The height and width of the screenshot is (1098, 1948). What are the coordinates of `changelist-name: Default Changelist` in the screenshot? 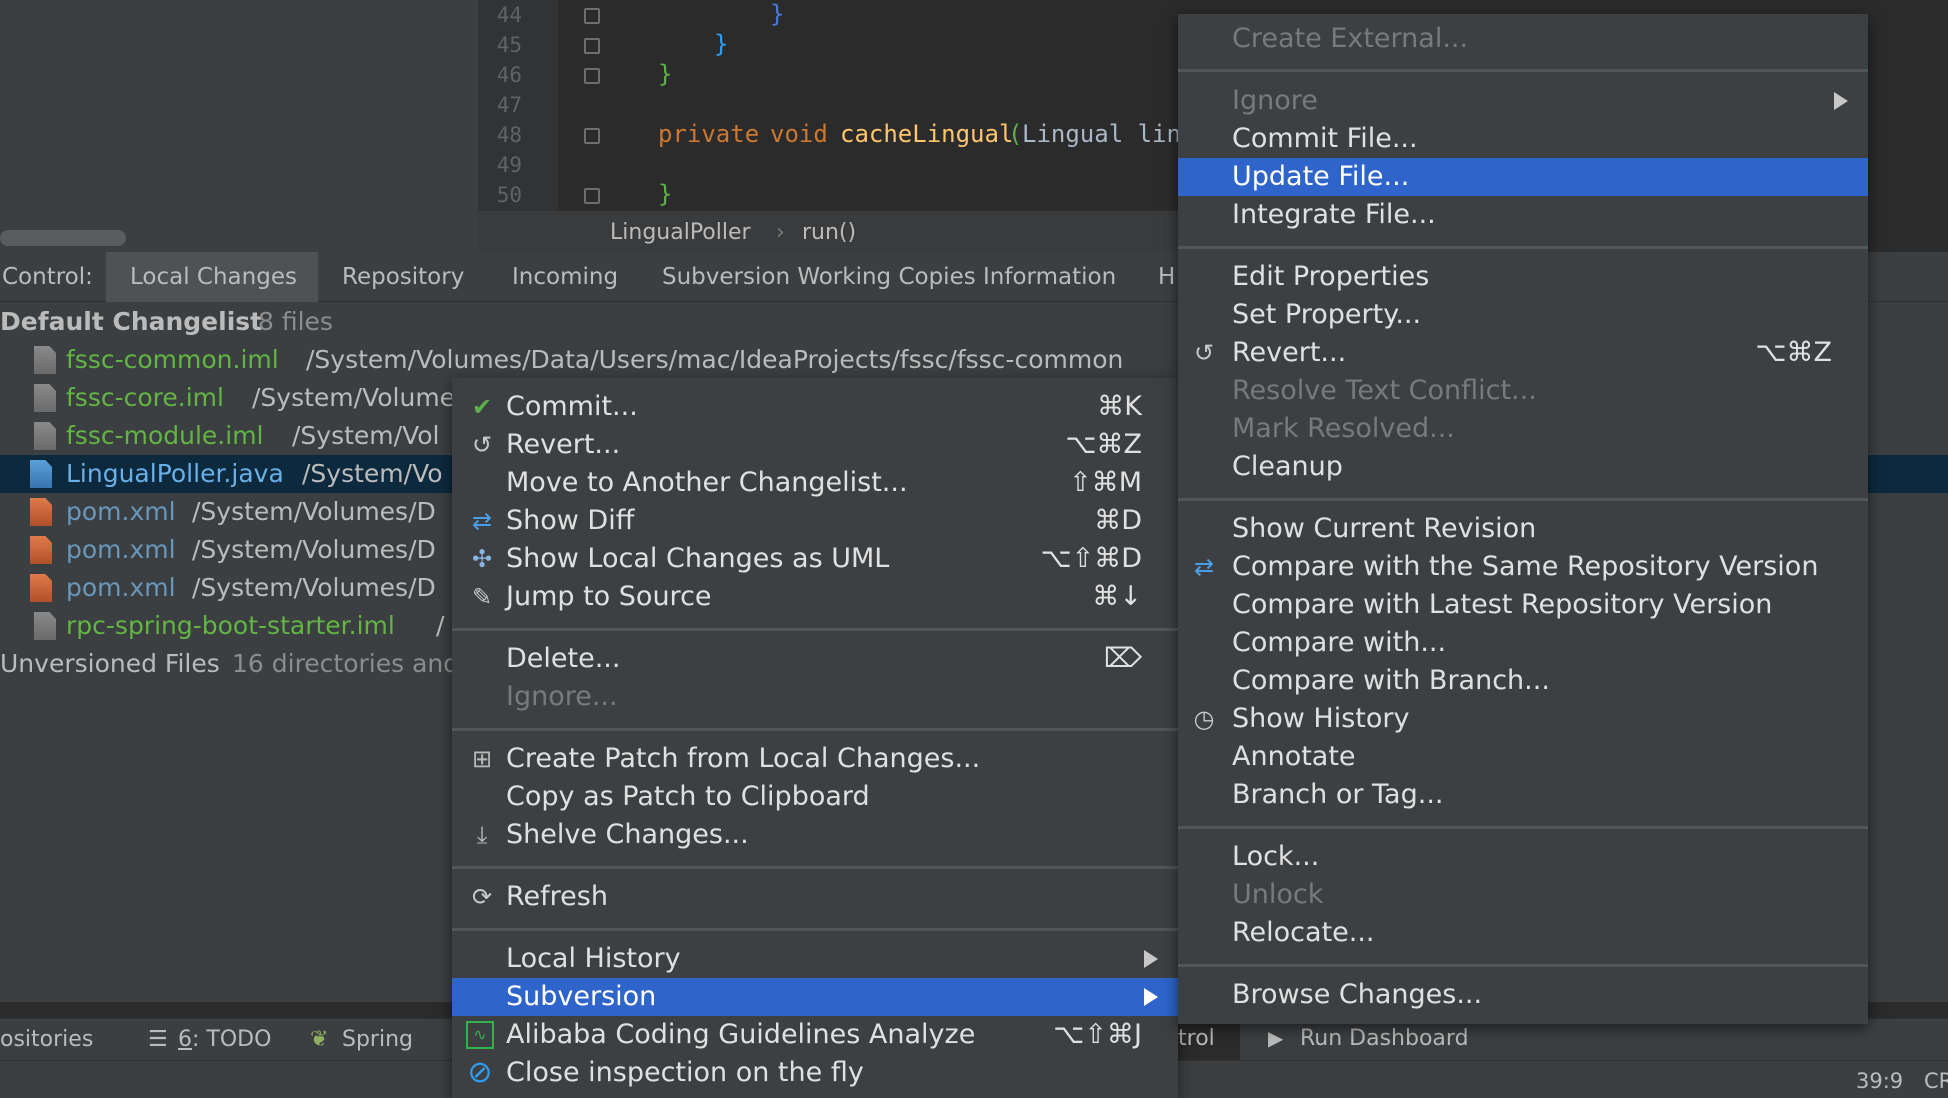 It's located at (131, 321).